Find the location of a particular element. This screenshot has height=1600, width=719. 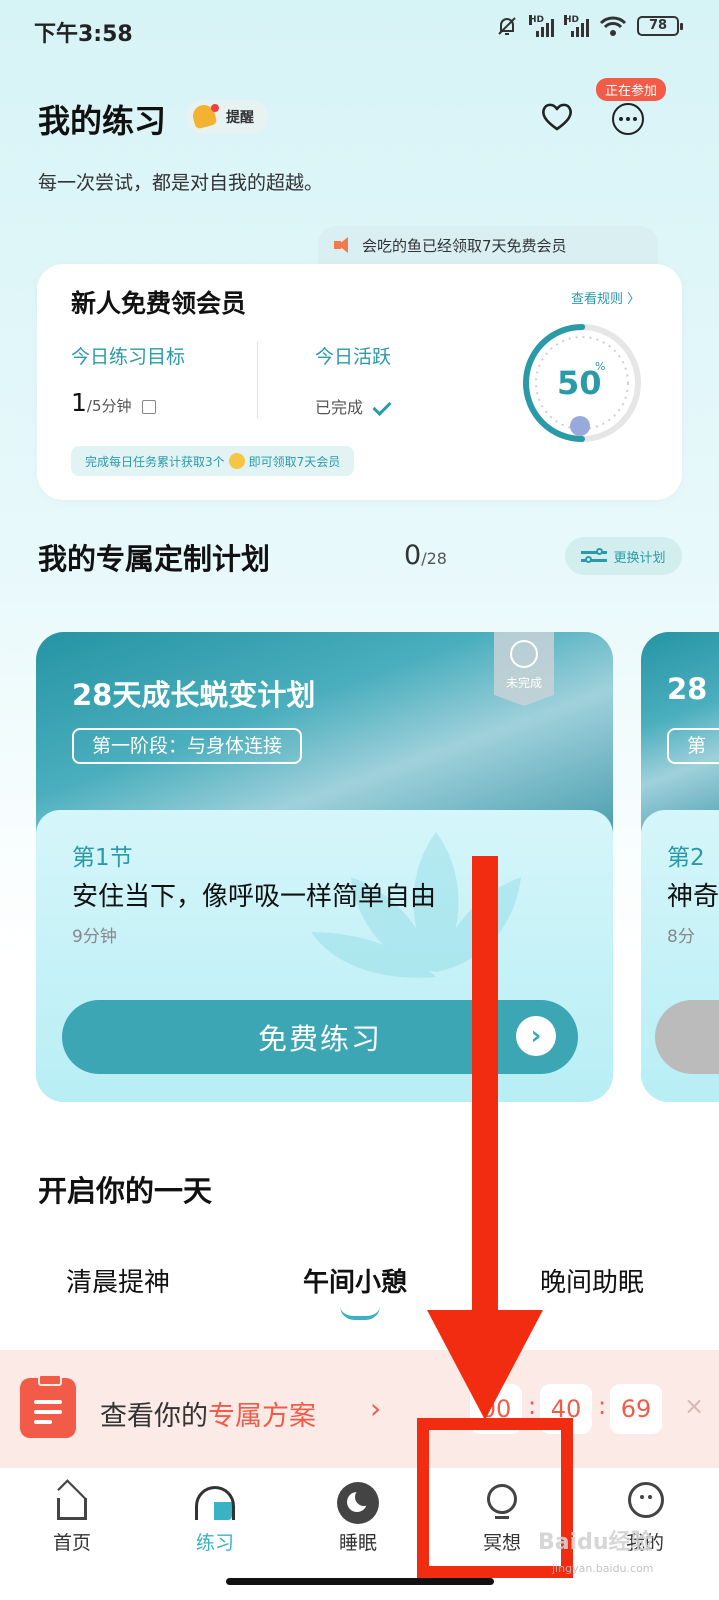

lesson-duration: 9分钟 is located at coordinates (94, 937).